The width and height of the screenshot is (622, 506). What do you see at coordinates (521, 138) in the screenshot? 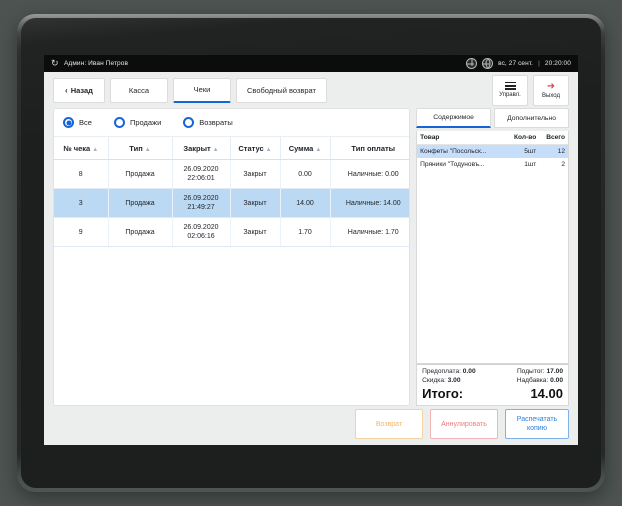
I see `th-item-qty: Кол-во` at bounding box center [521, 138].